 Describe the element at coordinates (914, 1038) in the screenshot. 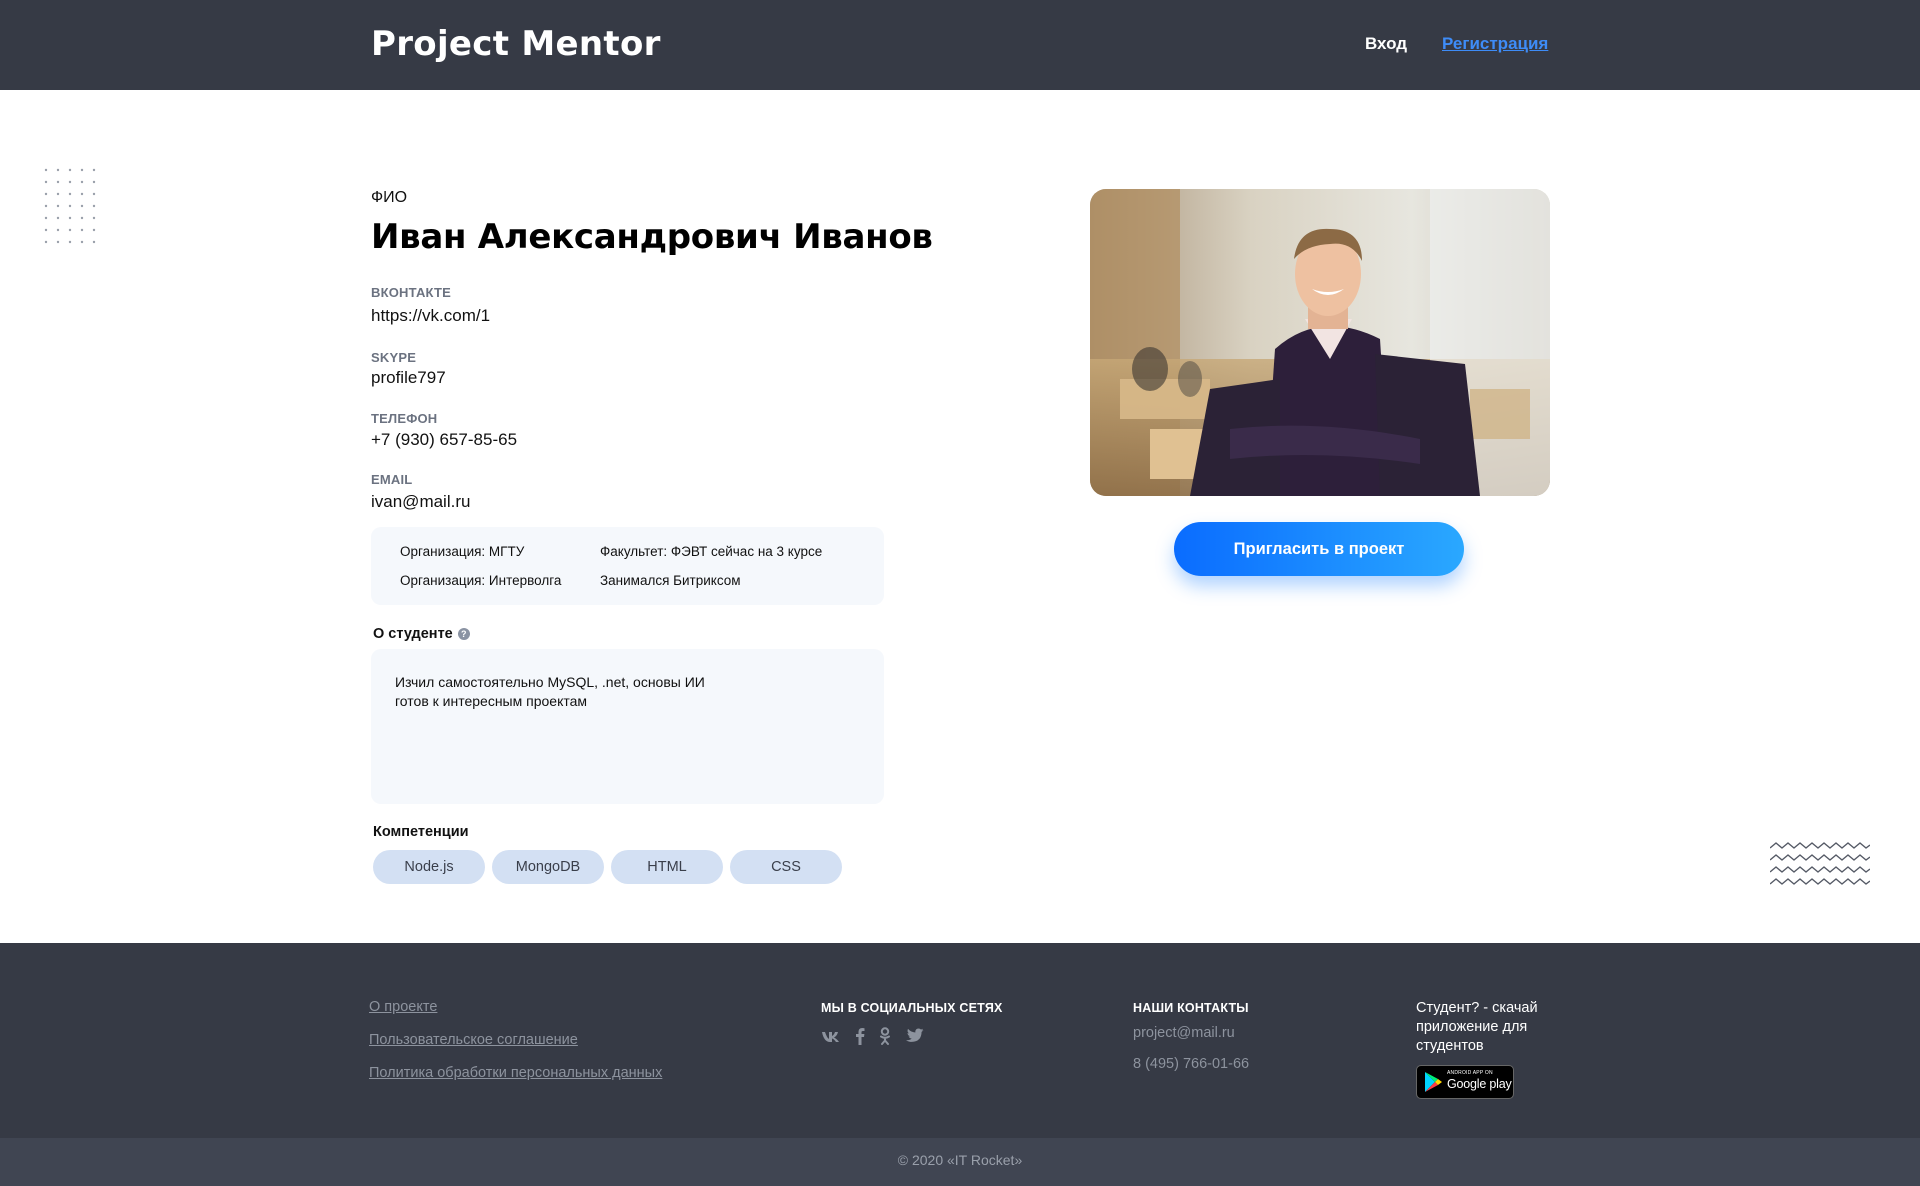

I see `twitter-icon` at that location.